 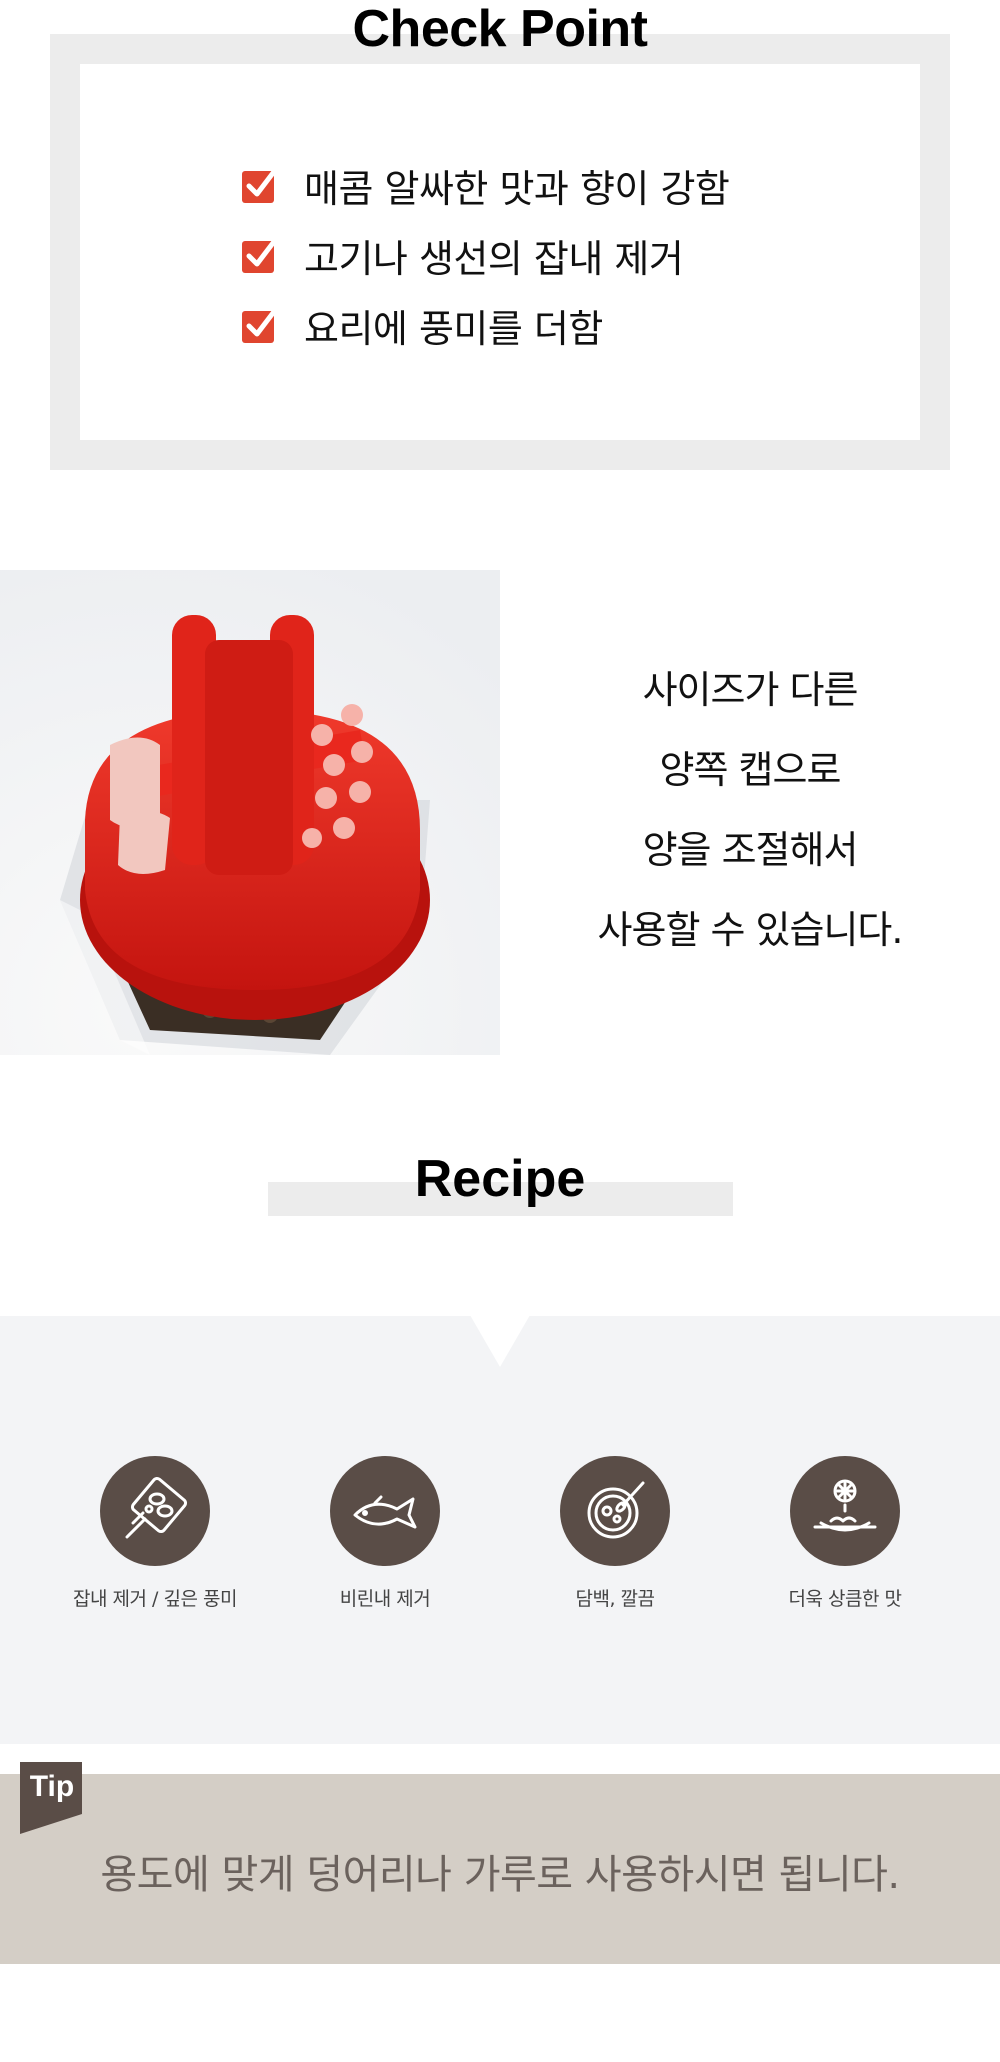 What do you see at coordinates (385, 1511) in the screenshot?
I see `fish-icon` at bounding box center [385, 1511].